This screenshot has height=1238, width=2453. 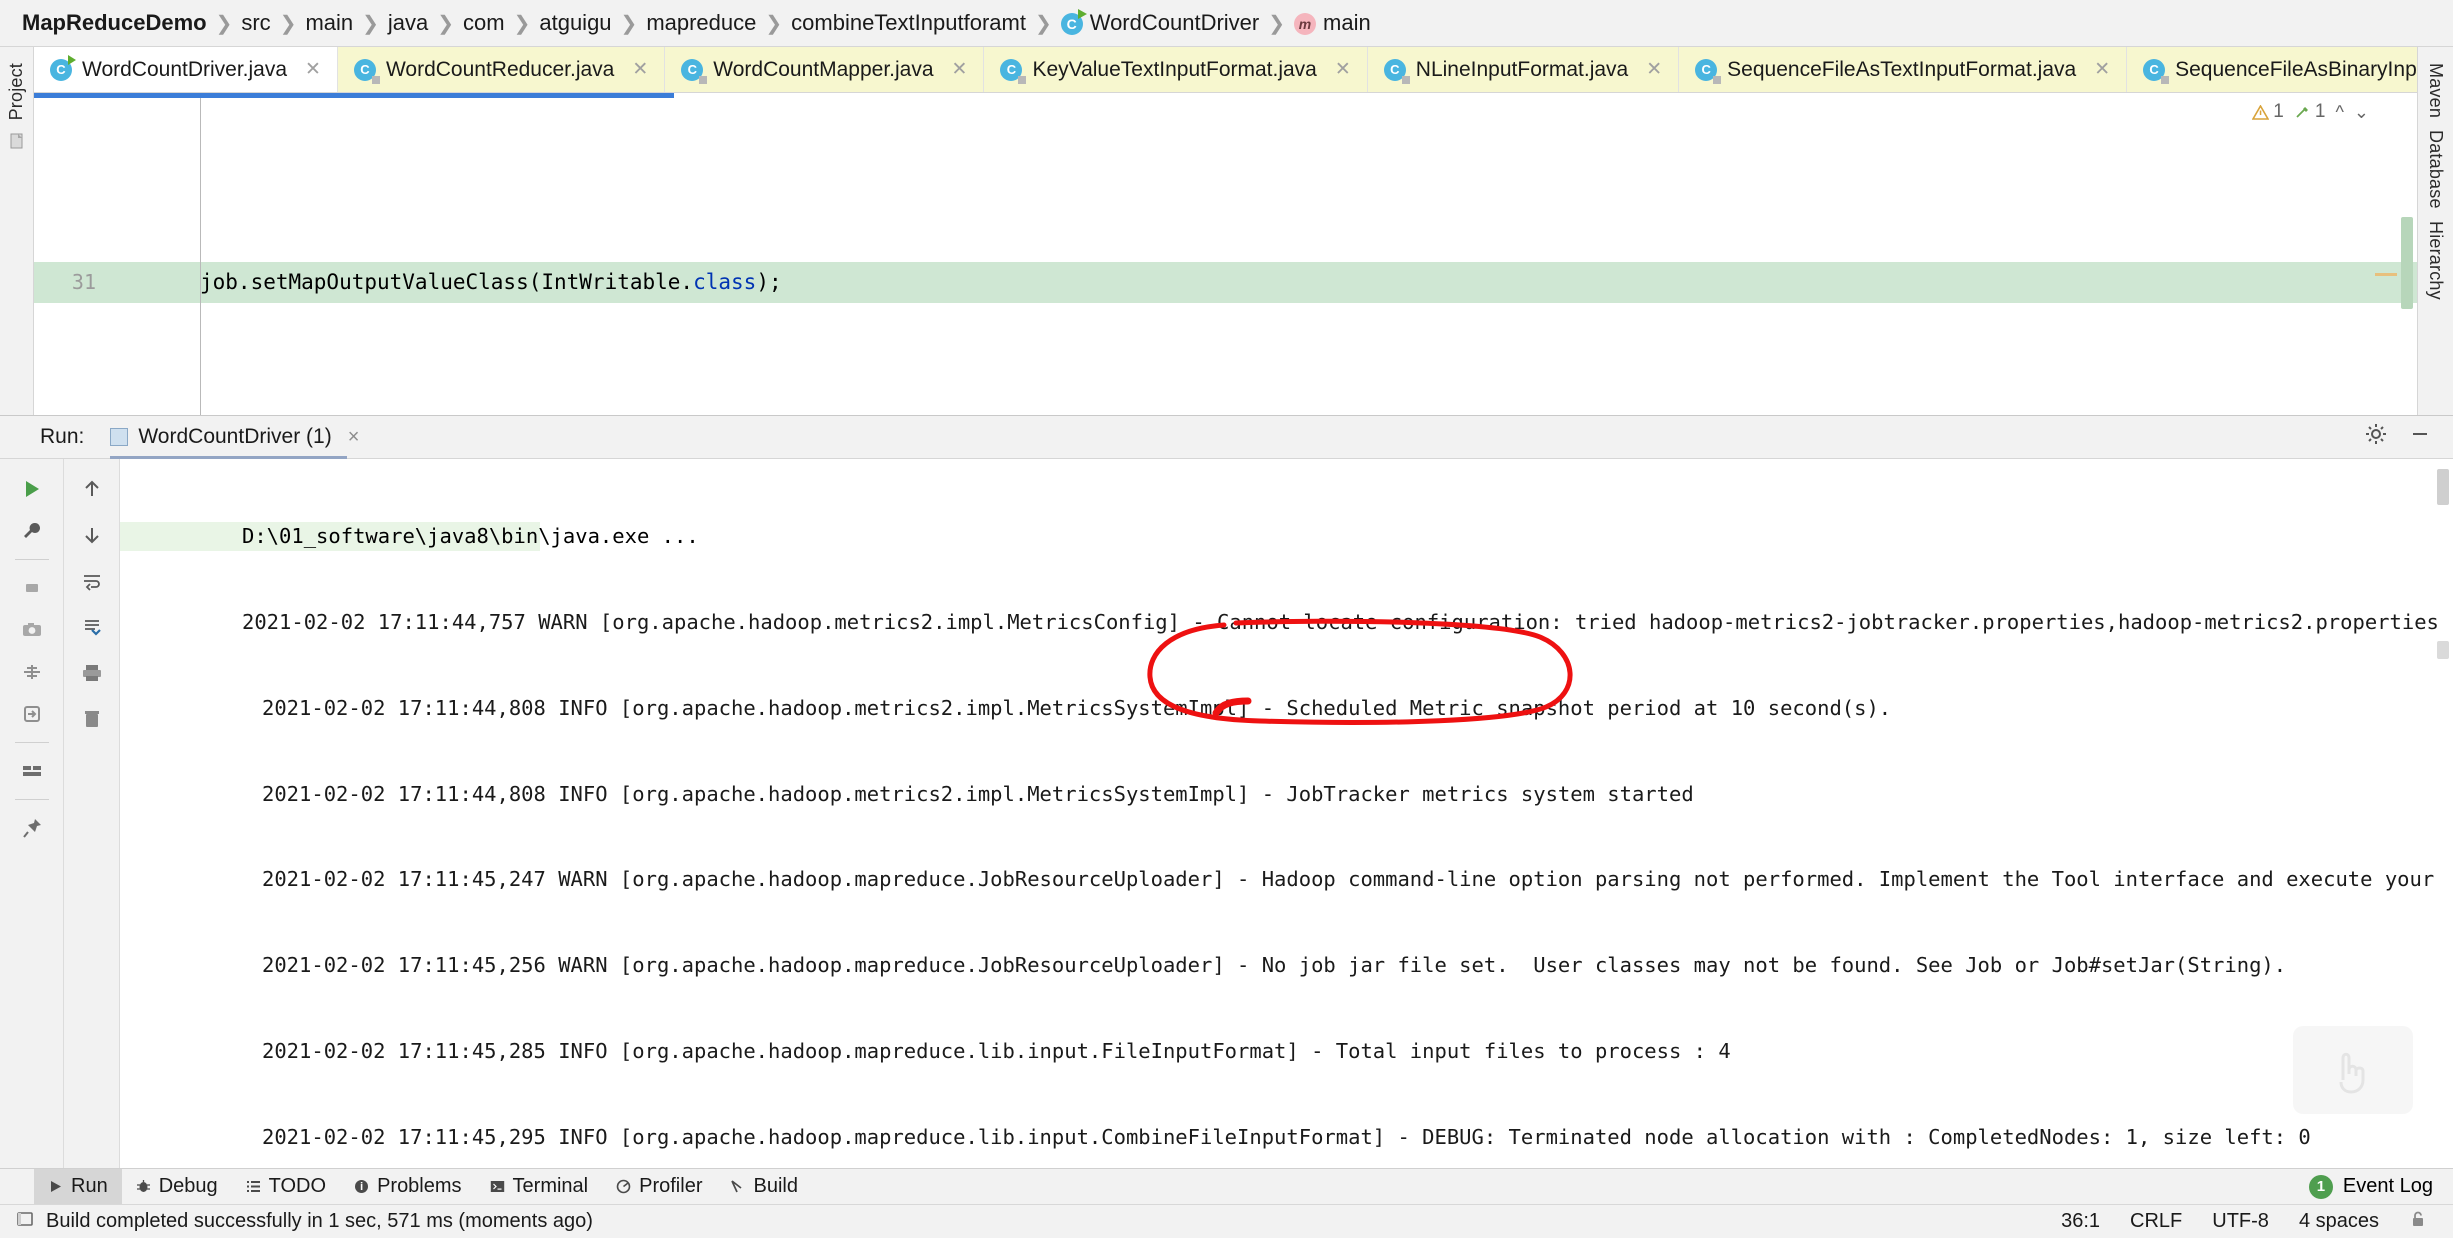 I want to click on breadcrumb-item-package: combineTextInputforamt, so click(x=908, y=23).